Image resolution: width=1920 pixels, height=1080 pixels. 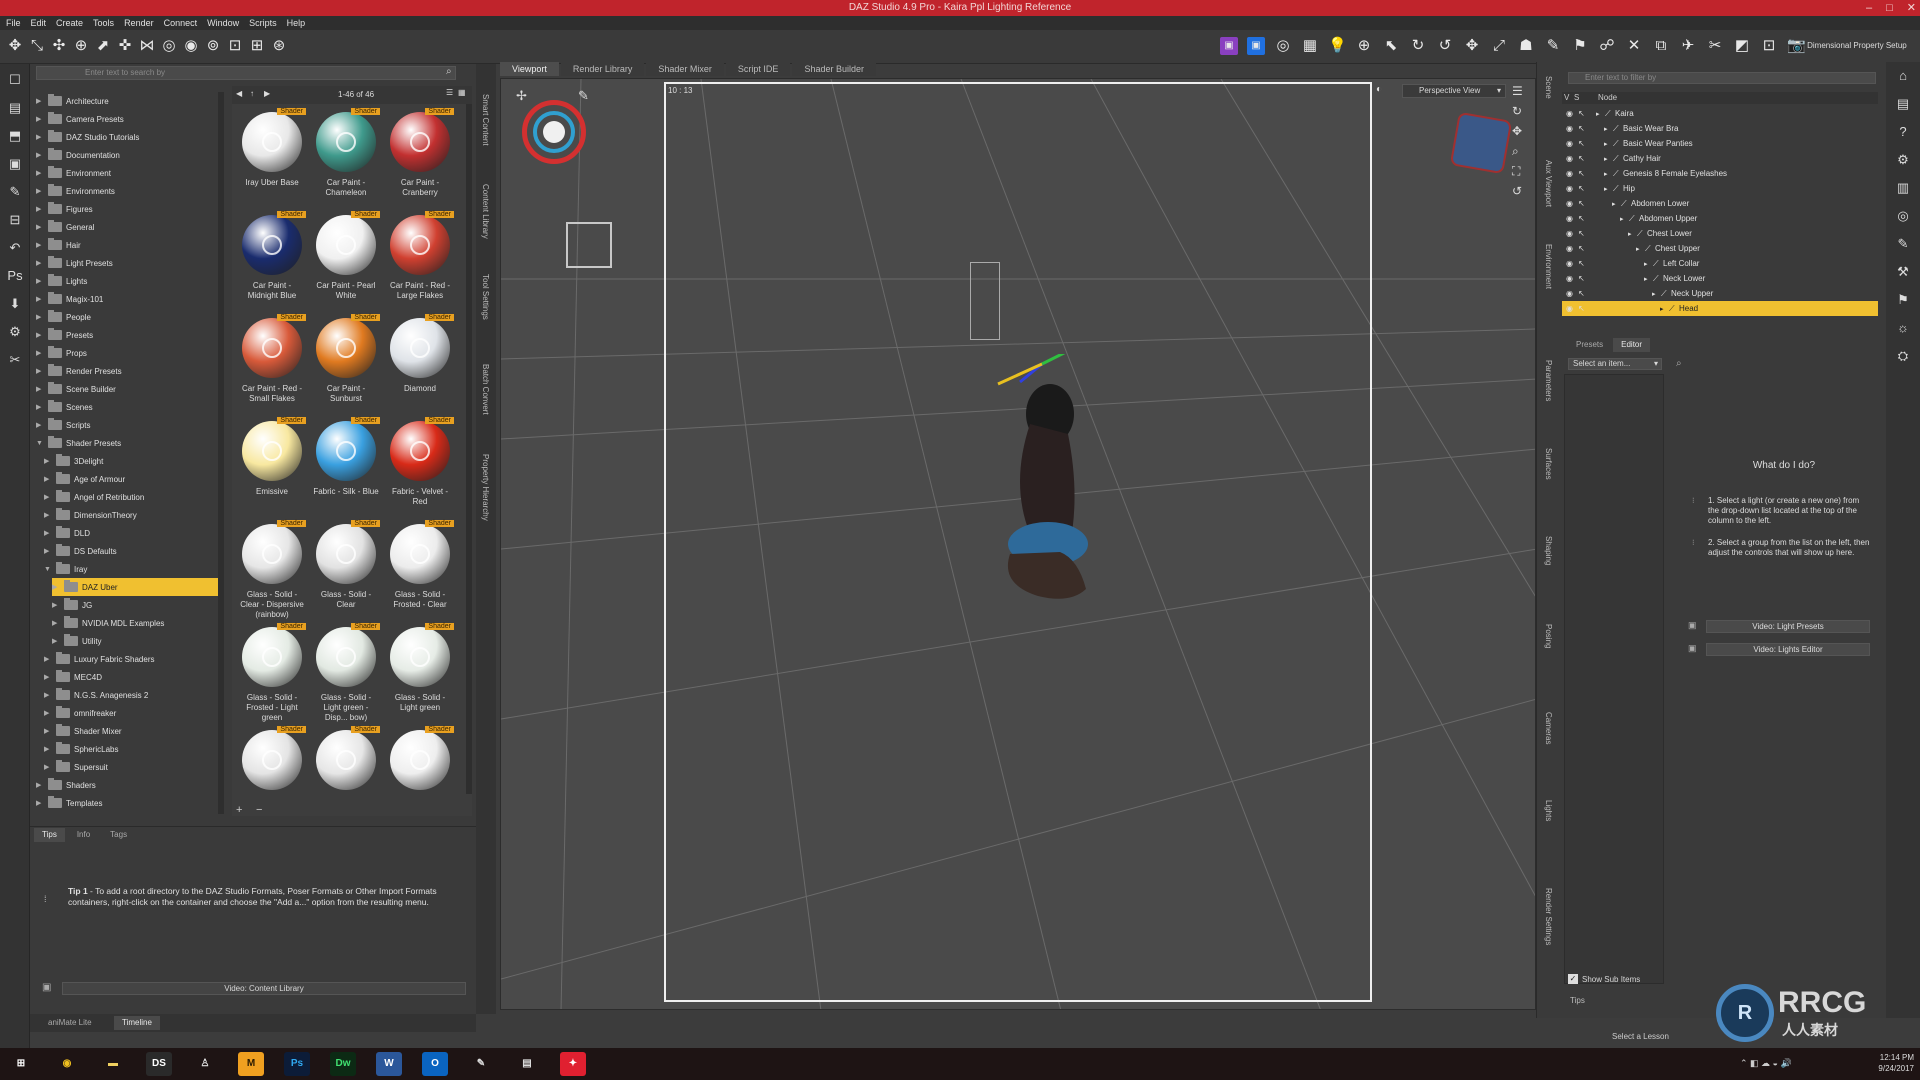 I want to click on scene-node-row: ◉ ↖ ▸ ⟋ Basic Wear Panties, so click(x=1720, y=143).